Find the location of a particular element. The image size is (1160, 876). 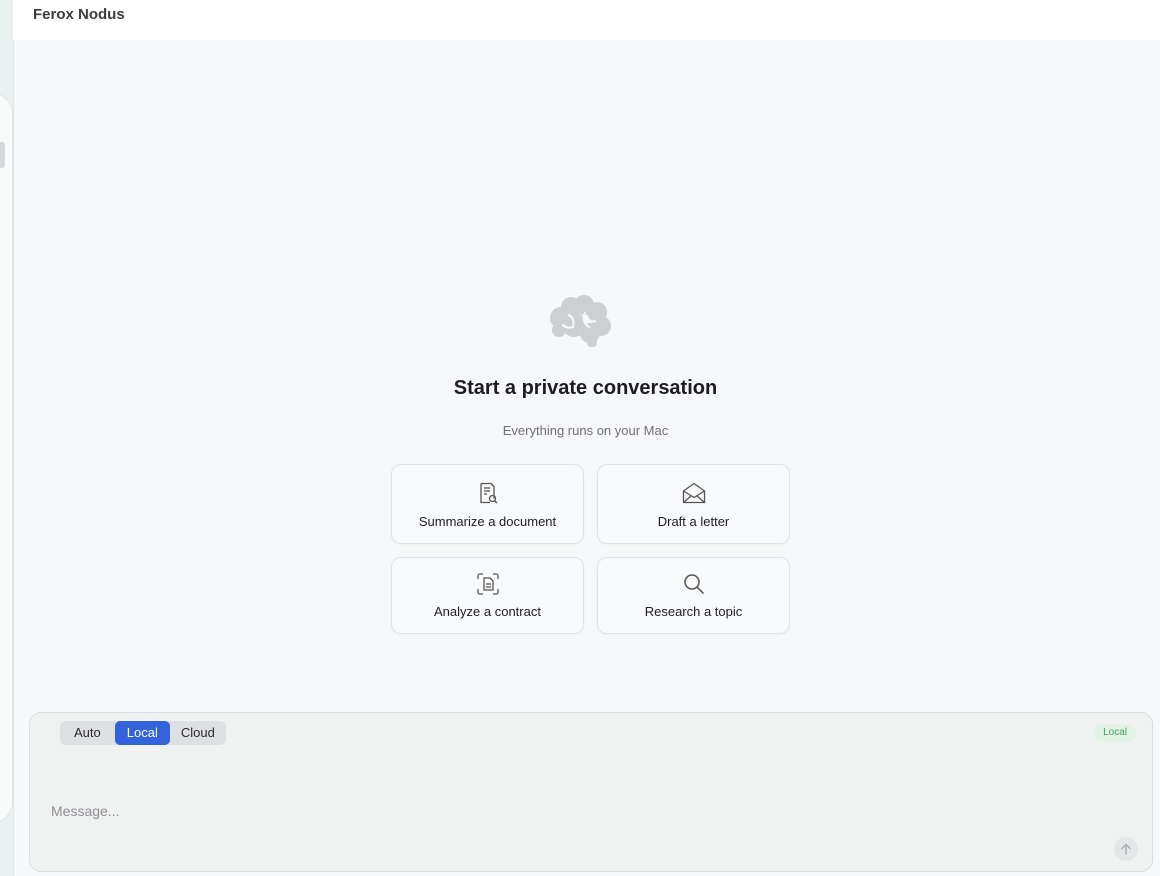

suggestion-label: Research a topic is located at coordinates (693, 611).